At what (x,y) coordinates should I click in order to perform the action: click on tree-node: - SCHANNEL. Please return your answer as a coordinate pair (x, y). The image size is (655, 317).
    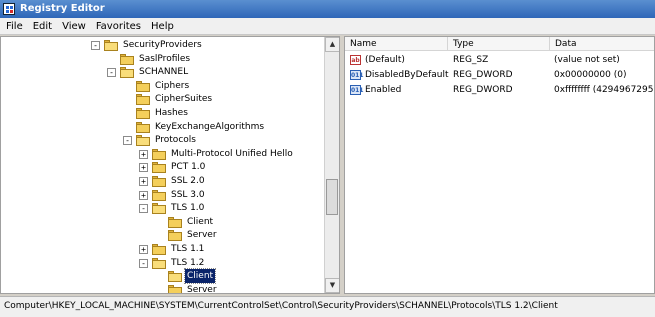
    Looking at the image, I should click on (163, 72).